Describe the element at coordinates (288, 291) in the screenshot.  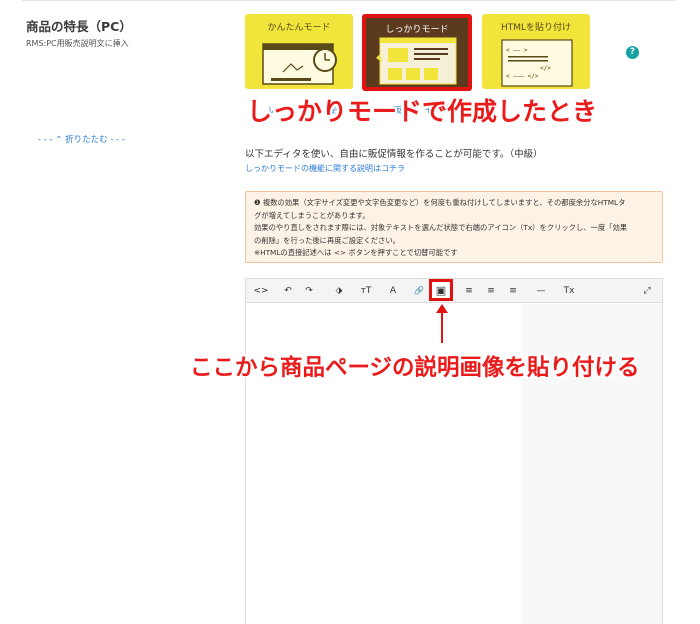
I see `undo-icon: ↶` at that location.